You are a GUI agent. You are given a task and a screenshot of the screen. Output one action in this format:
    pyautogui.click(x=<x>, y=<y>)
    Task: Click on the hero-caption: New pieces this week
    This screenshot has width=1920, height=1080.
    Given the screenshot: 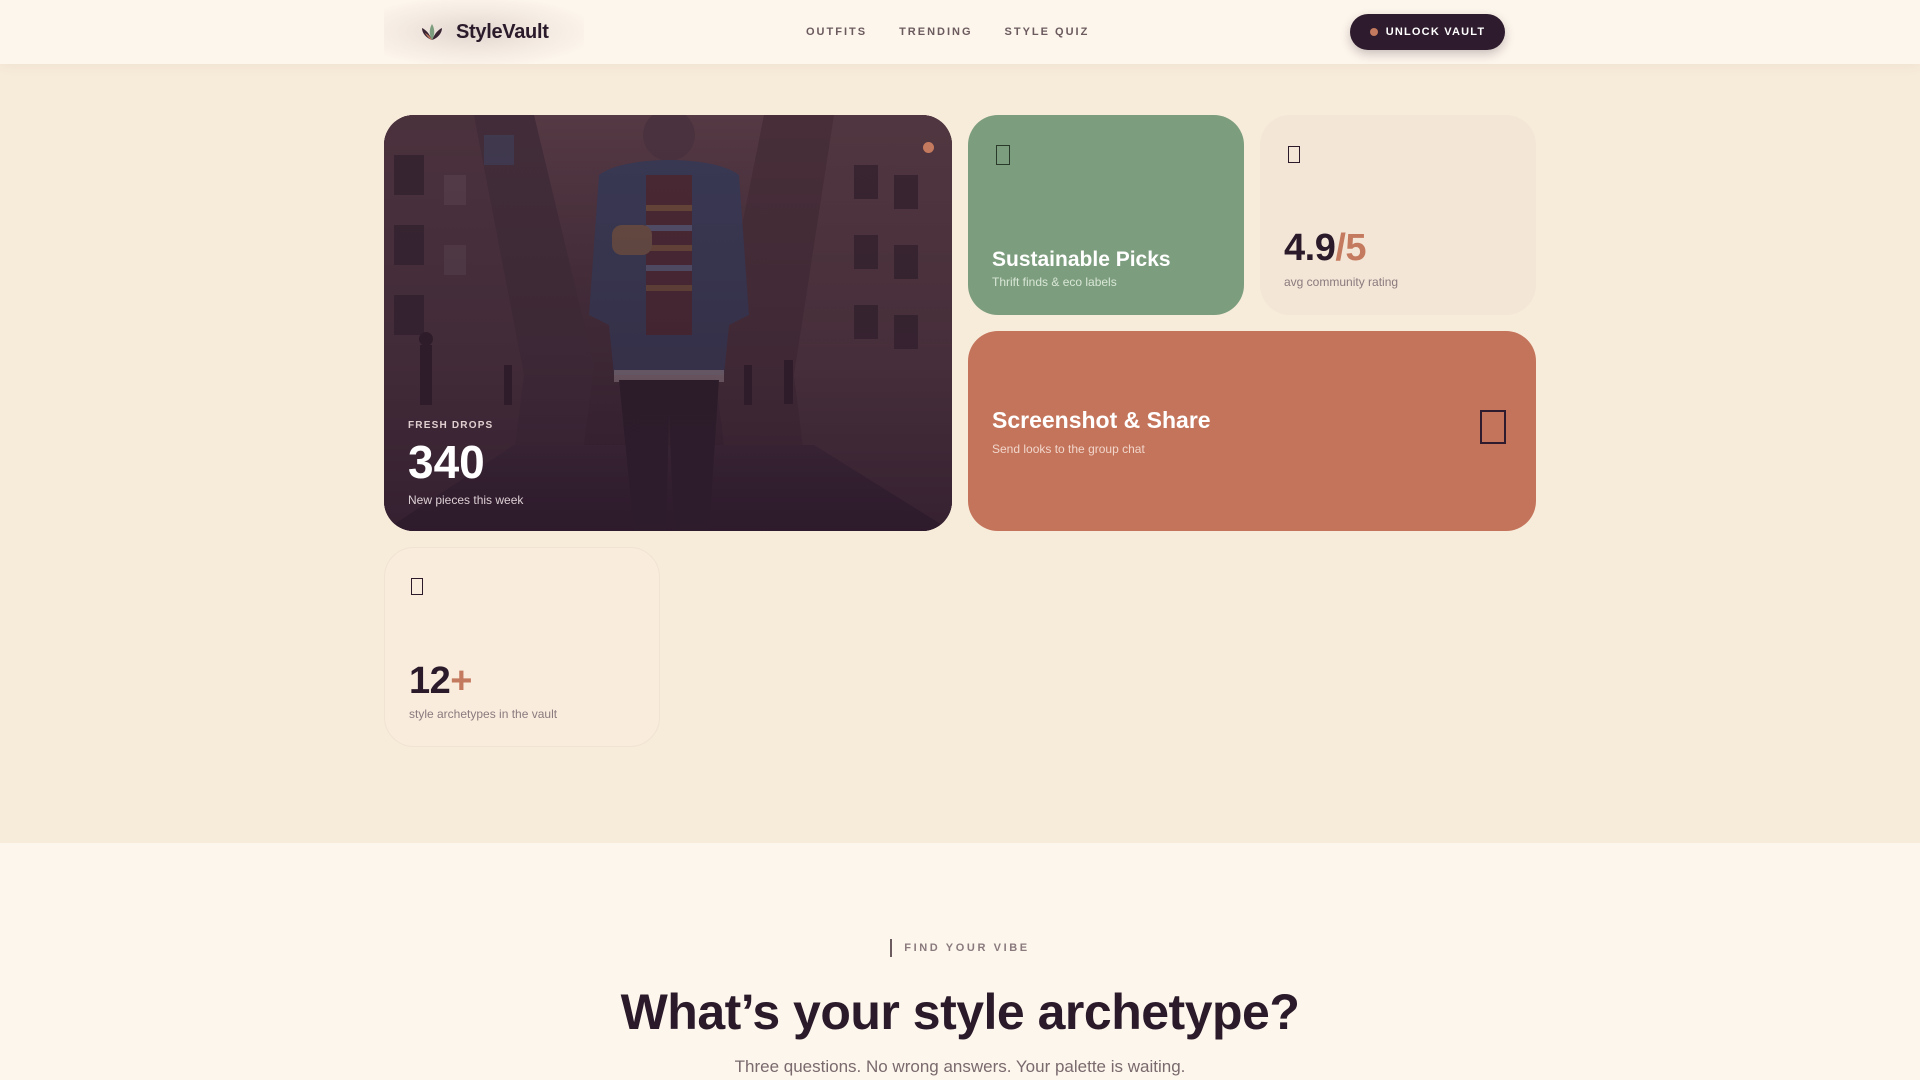 What is the action you would take?
    pyautogui.click(x=466, y=500)
    